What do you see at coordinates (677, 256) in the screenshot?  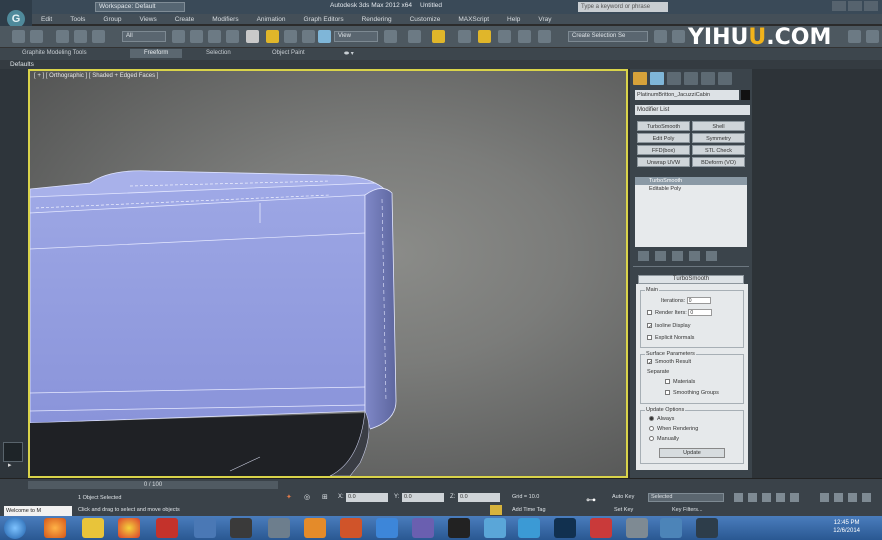 I see `make-unique-icon` at bounding box center [677, 256].